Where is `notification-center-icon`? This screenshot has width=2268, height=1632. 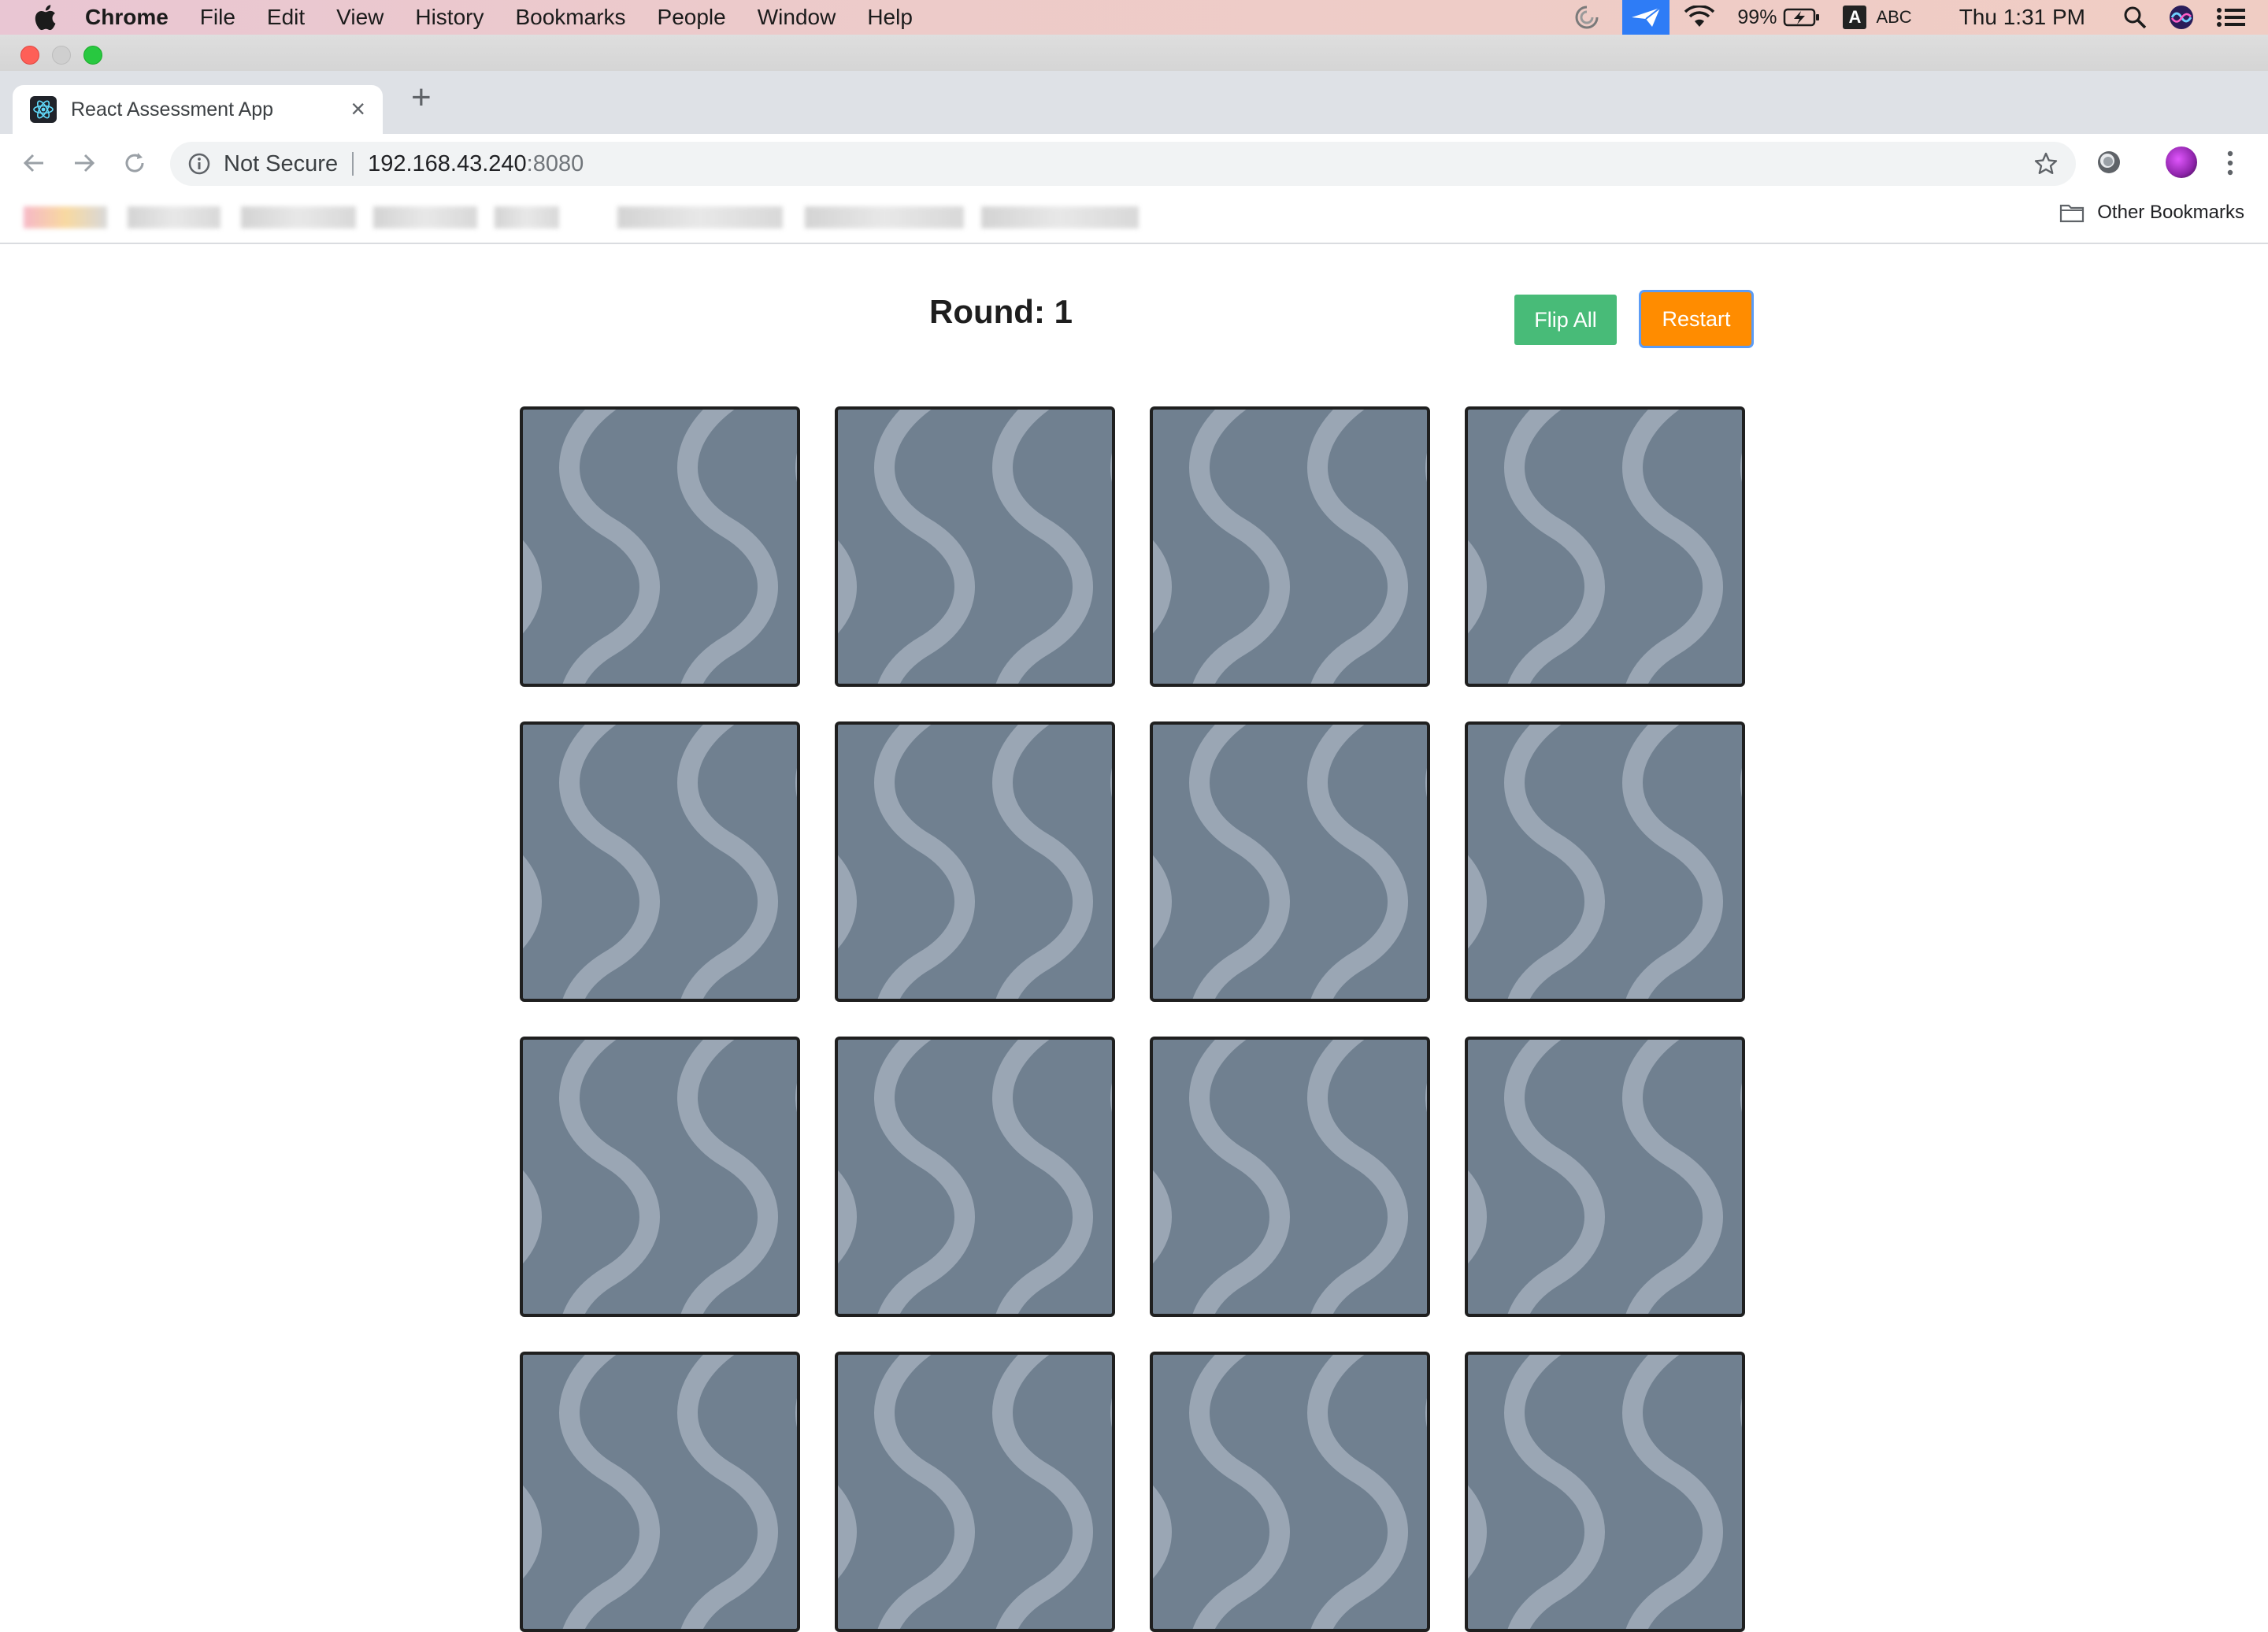 notification-center-icon is located at coordinates (2231, 17).